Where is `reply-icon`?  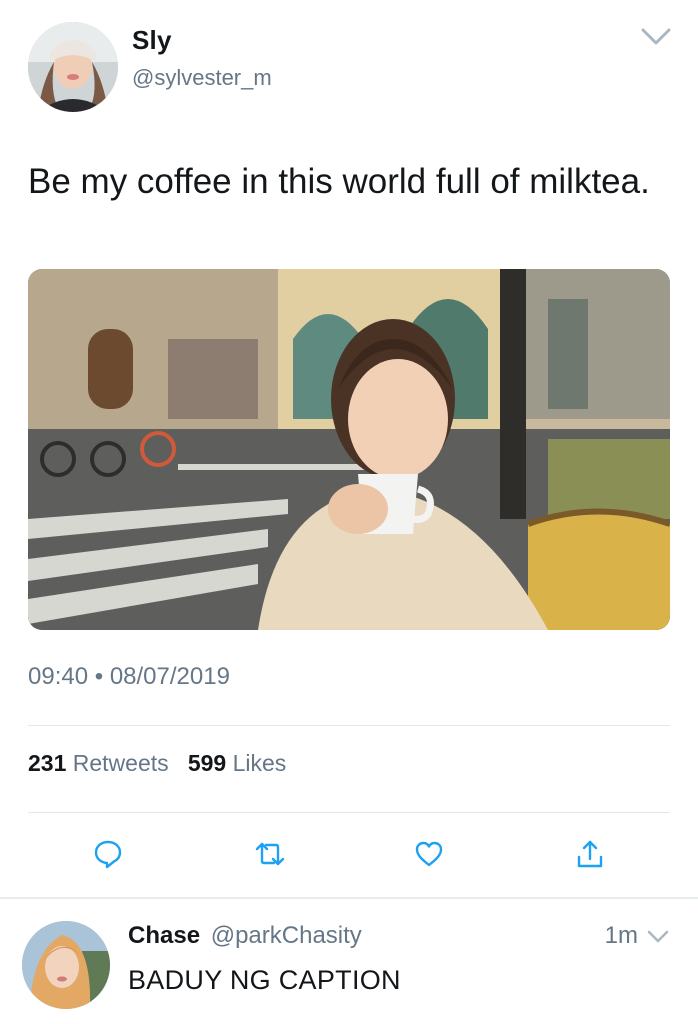
reply-icon is located at coordinates (108, 856).